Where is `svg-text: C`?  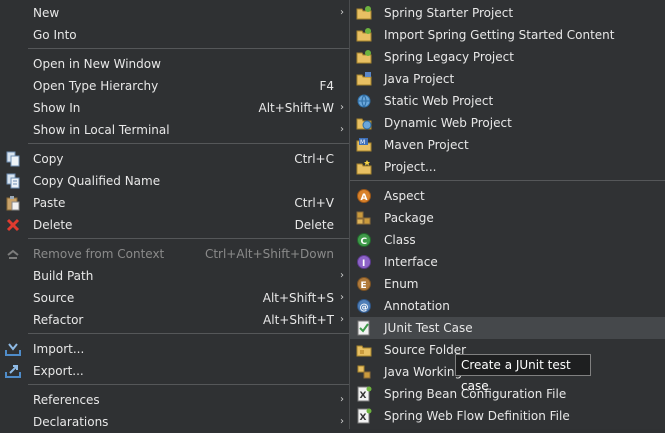
svg-text: C is located at coordinates (364, 242).